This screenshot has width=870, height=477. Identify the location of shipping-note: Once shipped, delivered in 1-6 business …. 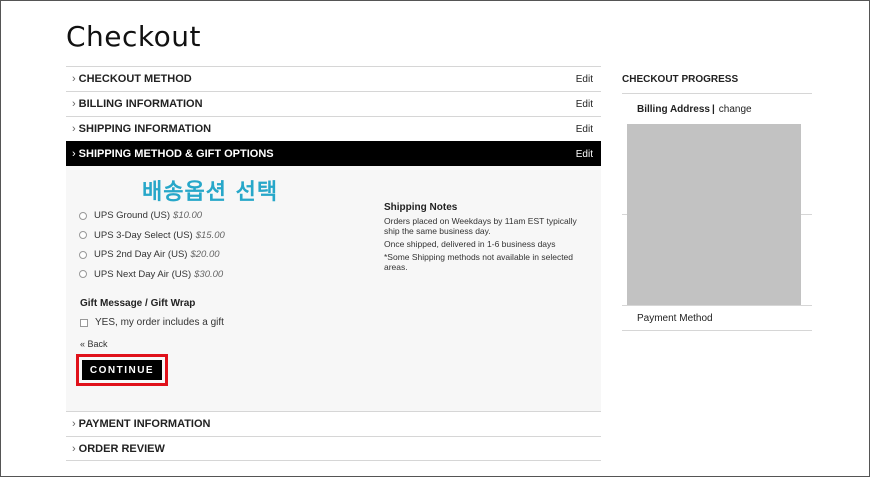
(470, 244).